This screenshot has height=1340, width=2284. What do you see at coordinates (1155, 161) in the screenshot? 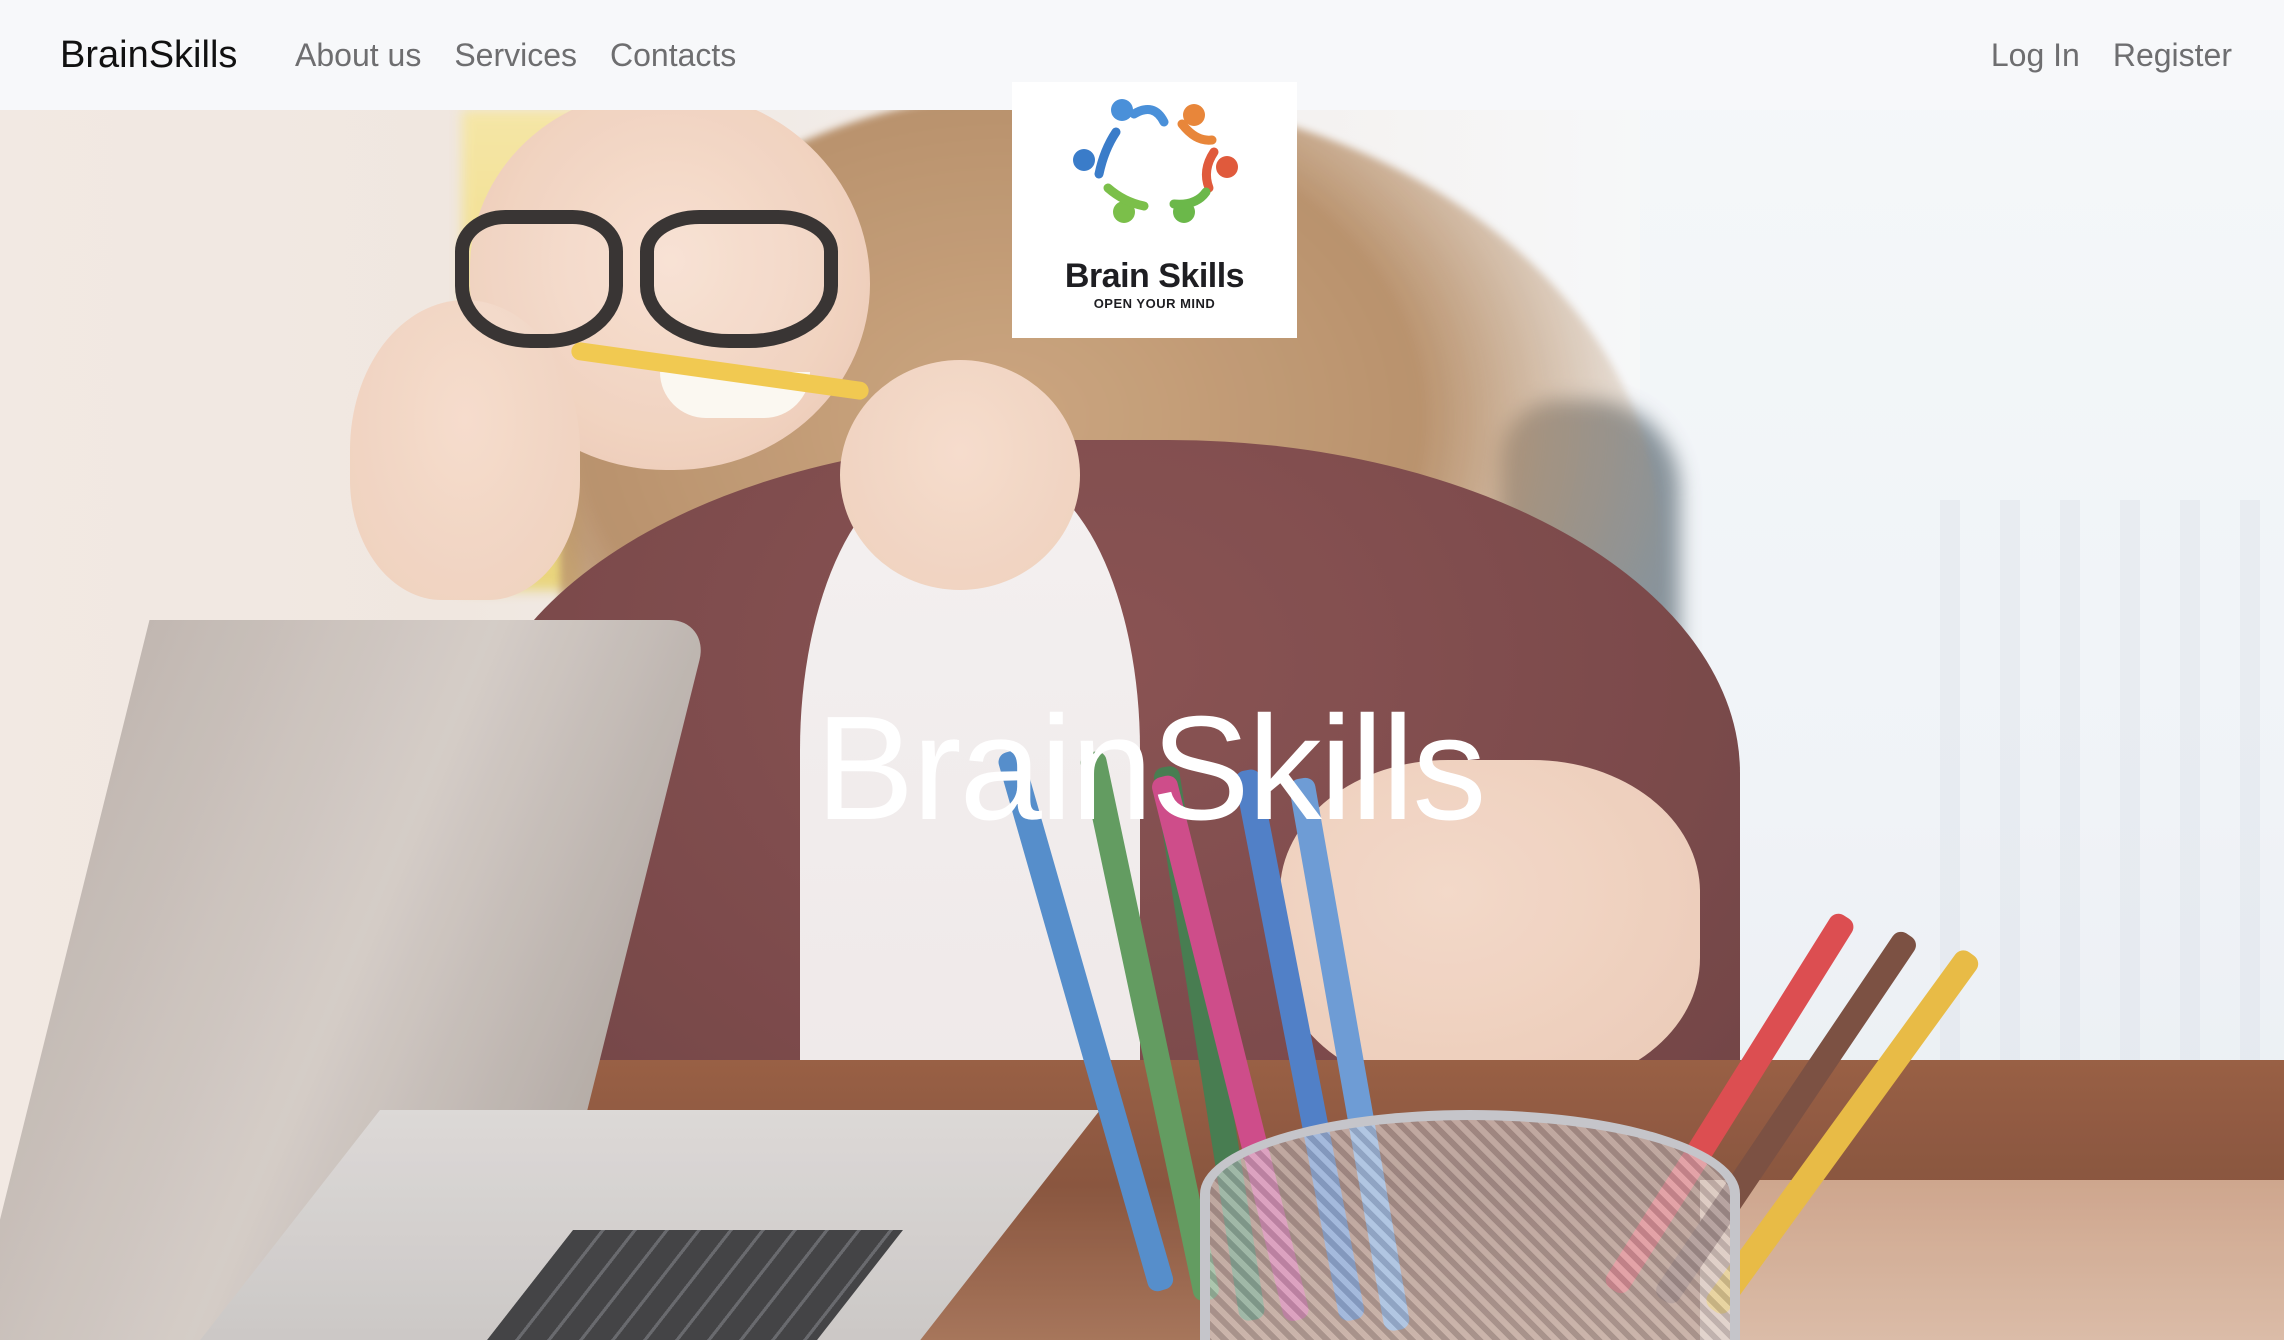
I see `people-circle-icon` at bounding box center [1155, 161].